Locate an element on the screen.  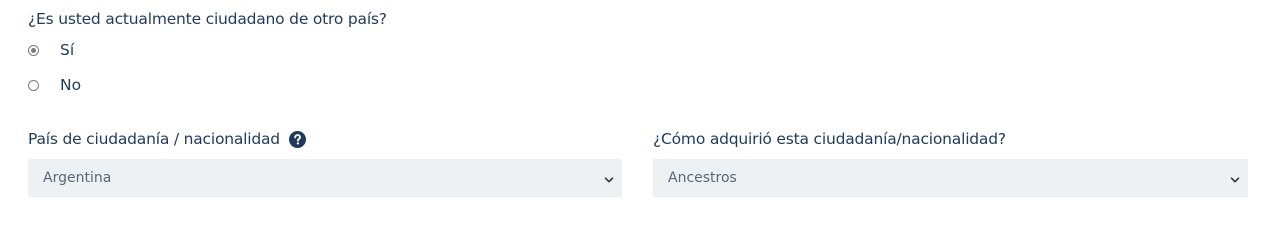
radio-yes-label: Sí is located at coordinates (67, 50).